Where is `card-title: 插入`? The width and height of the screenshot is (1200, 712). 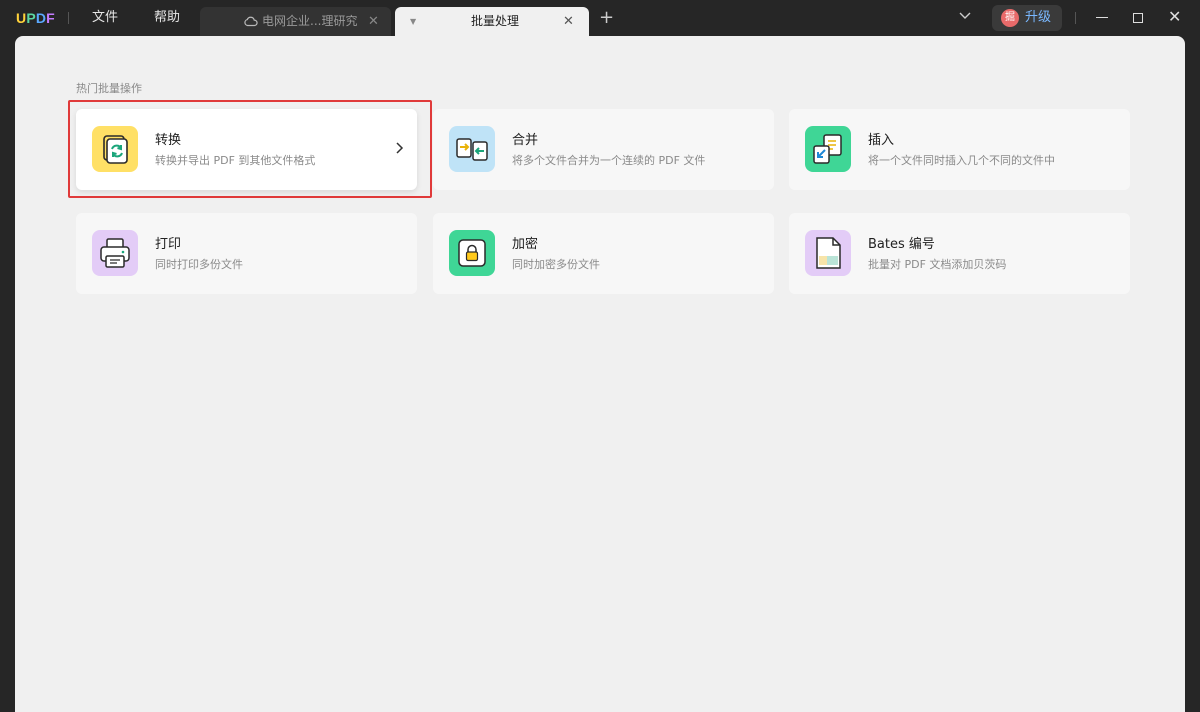
card-title: 插入 is located at coordinates (881, 140).